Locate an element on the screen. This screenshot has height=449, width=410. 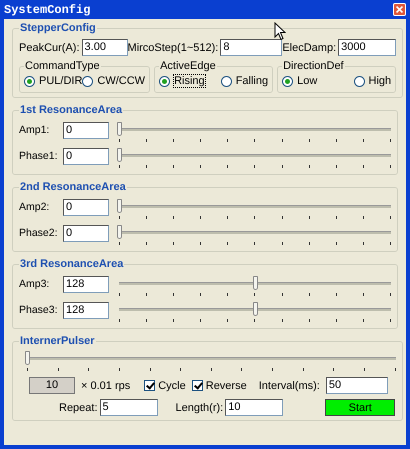
group-title: InternerPulser is located at coordinates (57, 341).